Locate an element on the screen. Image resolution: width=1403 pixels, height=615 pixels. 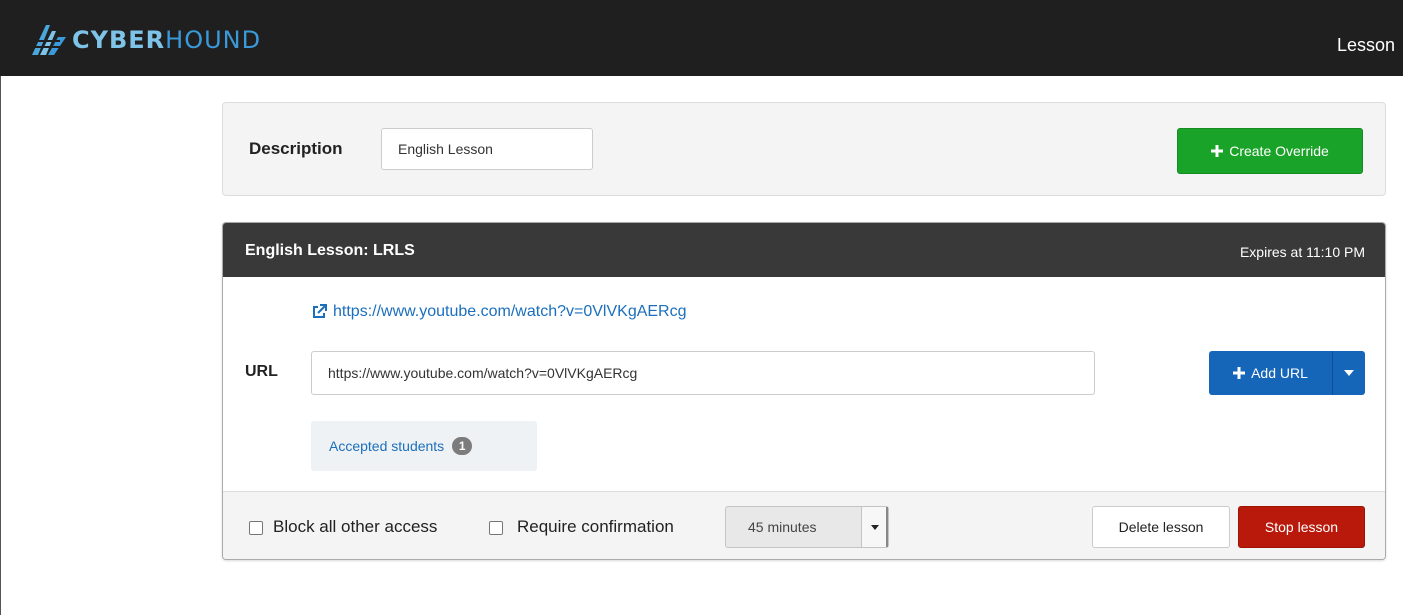
description-panel: Description Create Override is located at coordinates (804, 149).